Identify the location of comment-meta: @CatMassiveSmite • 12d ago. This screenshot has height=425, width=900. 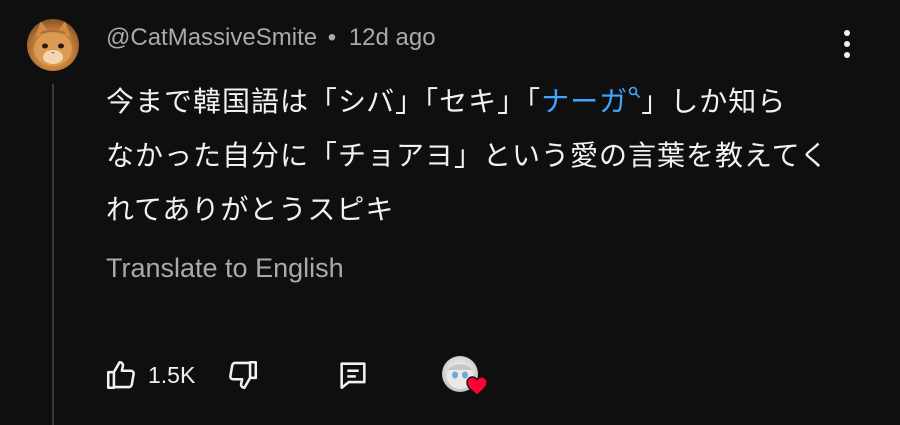
(271, 38).